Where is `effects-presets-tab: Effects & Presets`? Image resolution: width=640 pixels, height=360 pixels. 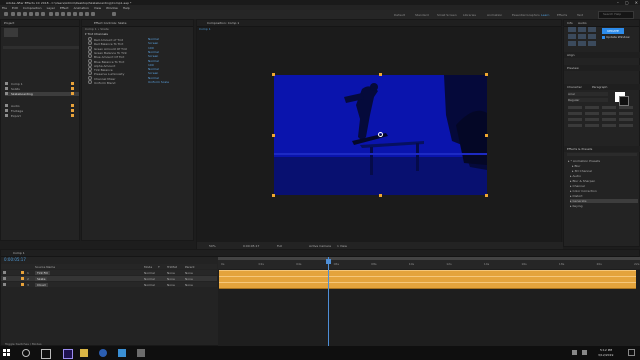 effects-presets-tab: Effects & Presets is located at coordinates (579, 149).